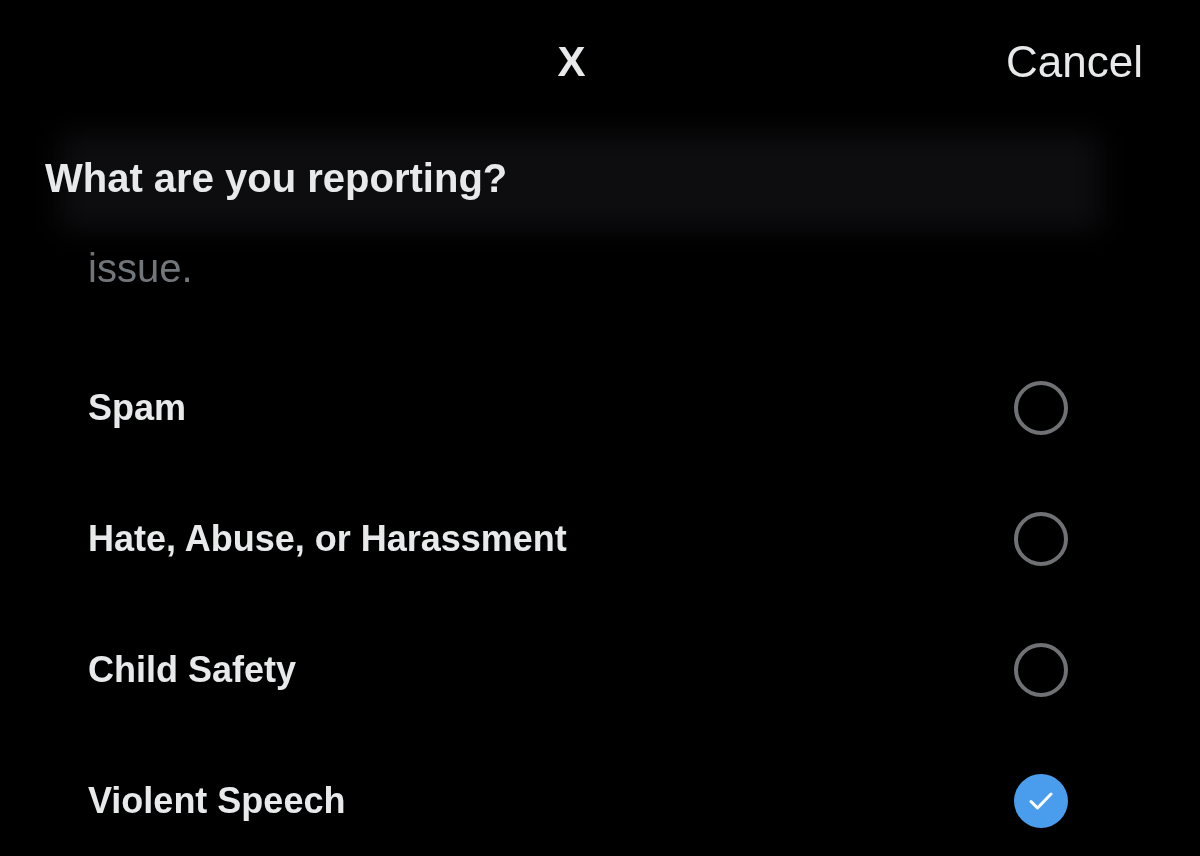 The image size is (1200, 856). Describe the element at coordinates (1074, 62) in the screenshot. I see `cancel-button: Cancel` at that location.